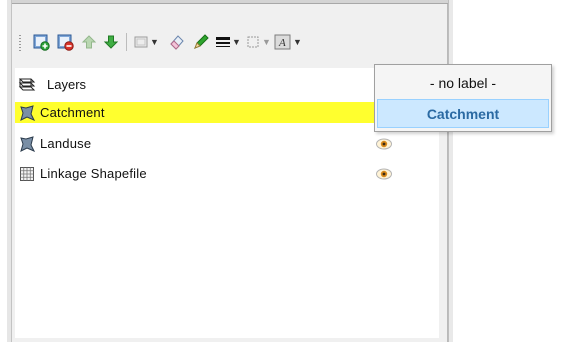 Image resolution: width=573 pixels, height=342 pixels. I want to click on layers-toolbar: ▼ ▼ ▼ A ▼, so click(221, 42).